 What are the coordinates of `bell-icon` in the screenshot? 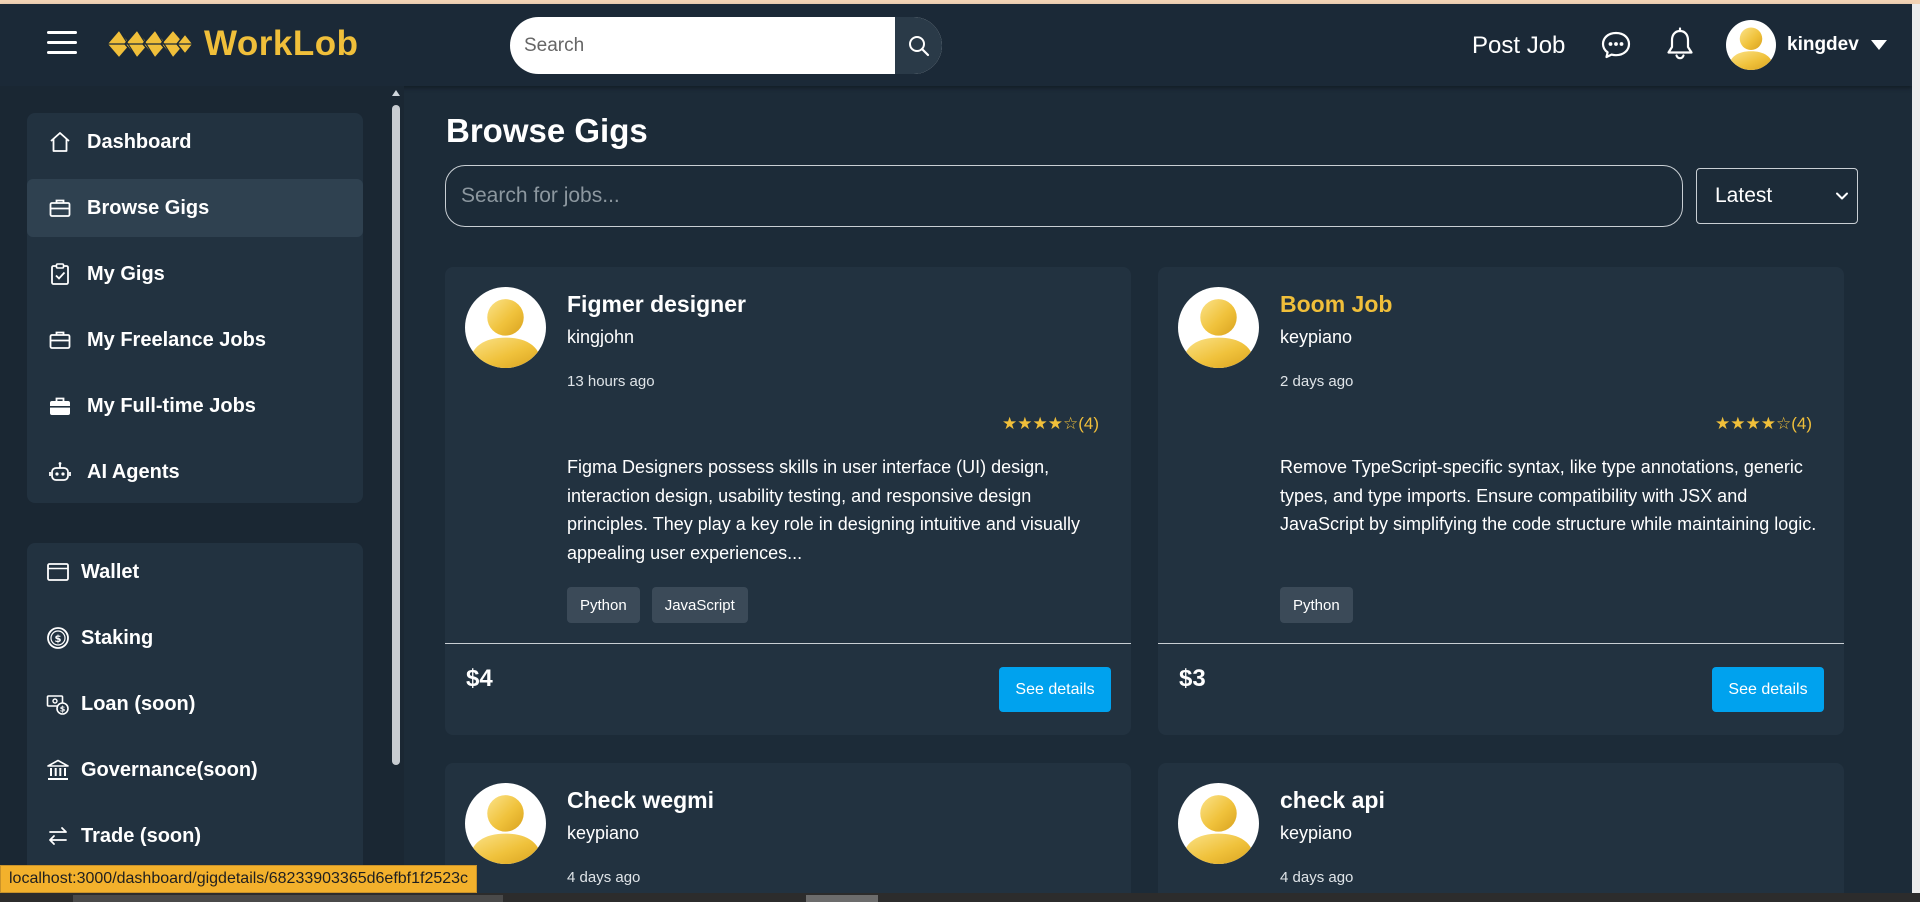 It's located at (1680, 44).